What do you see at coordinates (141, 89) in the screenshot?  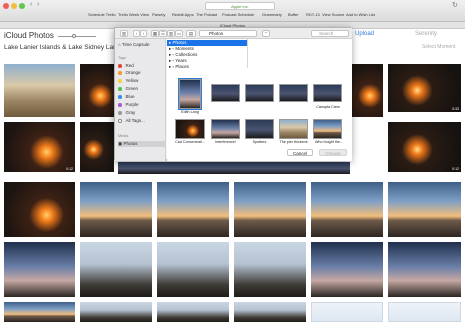 I see `sidebar-tag-green: Green` at bounding box center [141, 89].